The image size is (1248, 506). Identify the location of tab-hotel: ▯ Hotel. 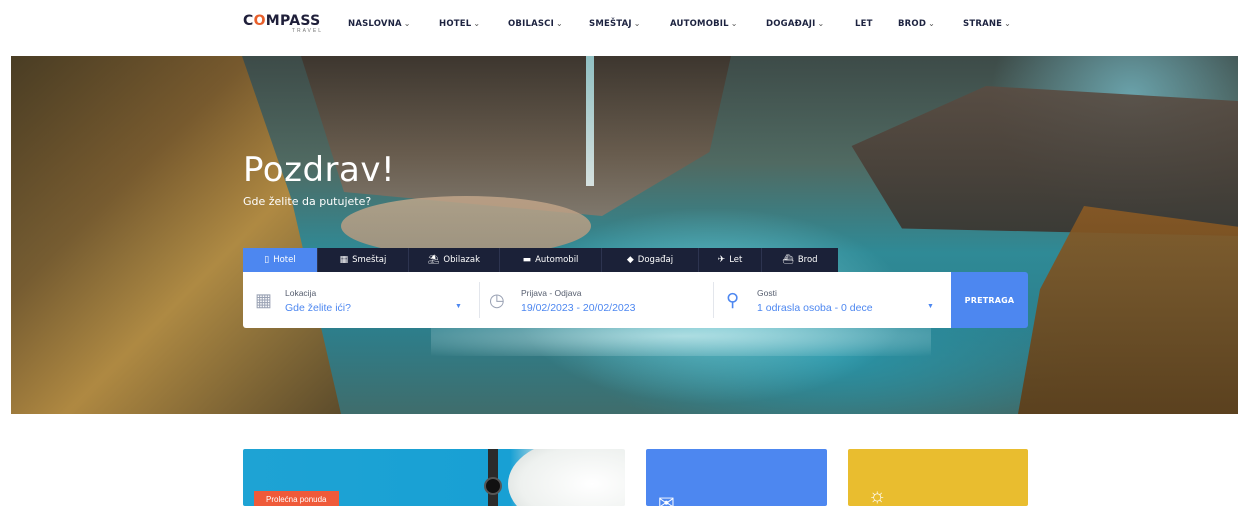
(280, 260).